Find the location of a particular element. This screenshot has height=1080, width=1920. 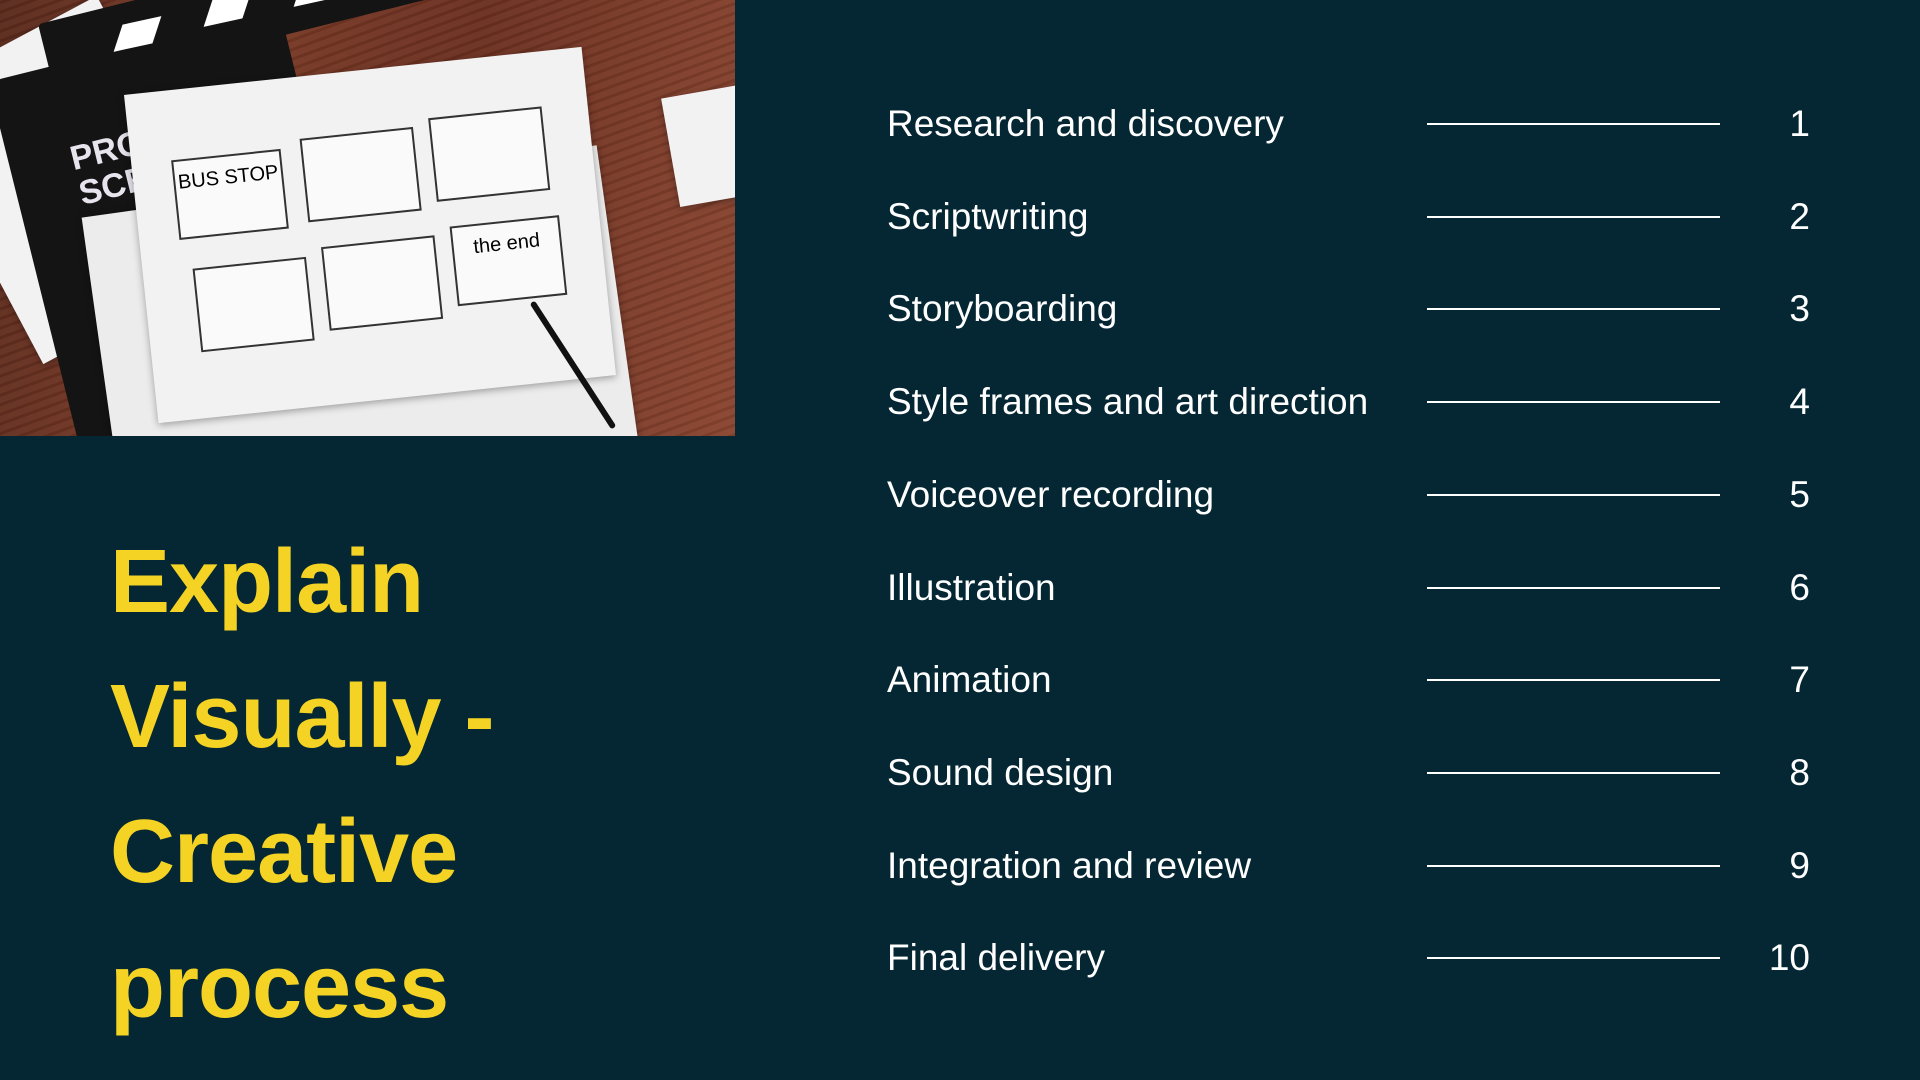

item-number: 4 is located at coordinates (1799, 401).